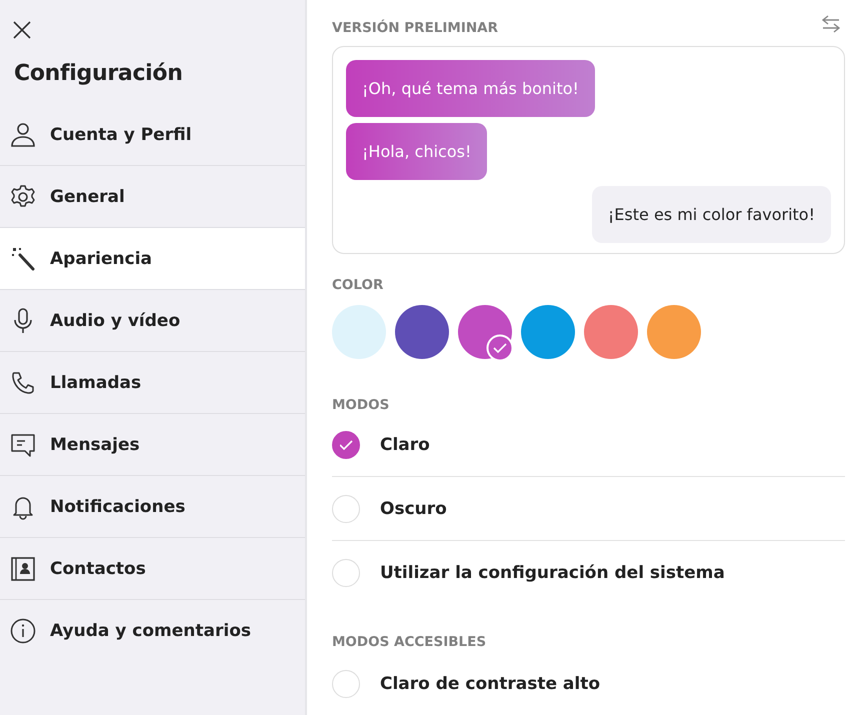 Image resolution: width=850 pixels, height=715 pixels. I want to click on check-icon, so click(346, 445).